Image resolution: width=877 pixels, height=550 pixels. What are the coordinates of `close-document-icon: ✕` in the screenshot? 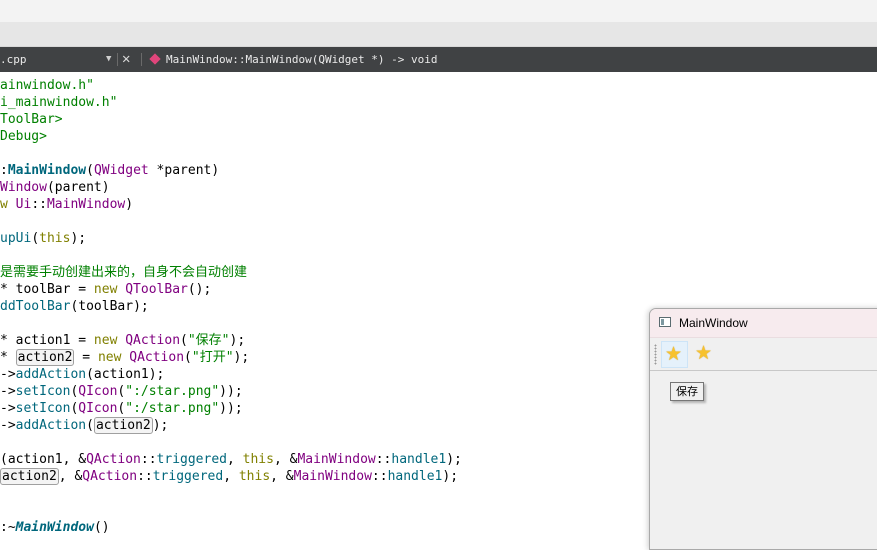 It's located at (126, 59).